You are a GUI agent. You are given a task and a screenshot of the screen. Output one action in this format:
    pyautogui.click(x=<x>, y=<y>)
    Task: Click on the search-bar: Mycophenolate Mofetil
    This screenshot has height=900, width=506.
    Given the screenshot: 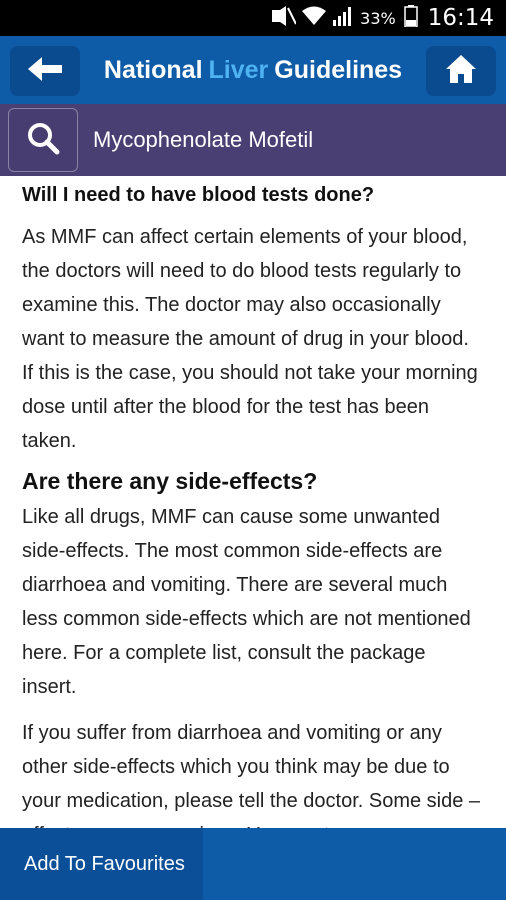 What is the action you would take?
    pyautogui.click(x=253, y=140)
    